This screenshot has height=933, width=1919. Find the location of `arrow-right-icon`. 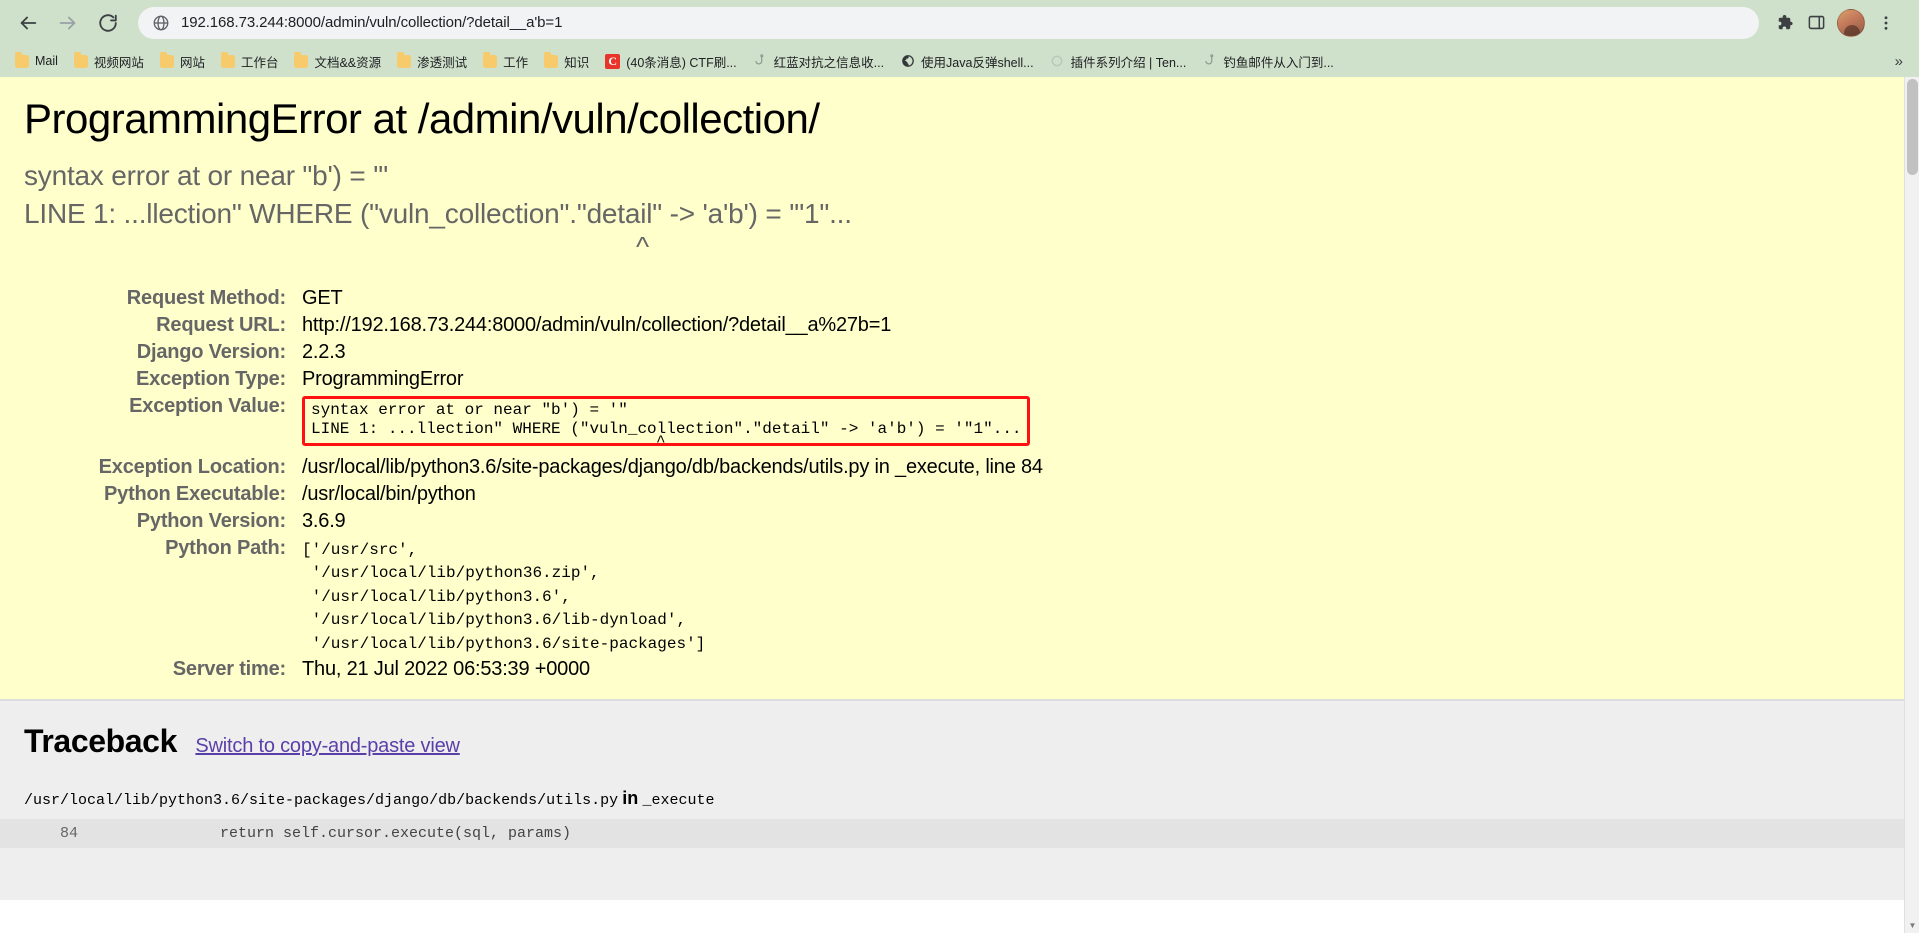

arrow-right-icon is located at coordinates (68, 23).